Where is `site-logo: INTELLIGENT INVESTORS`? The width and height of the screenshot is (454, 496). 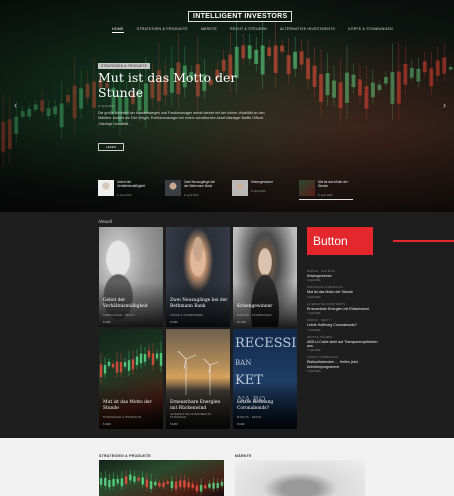 site-logo: INTELLIGENT INVESTORS is located at coordinates (240, 16).